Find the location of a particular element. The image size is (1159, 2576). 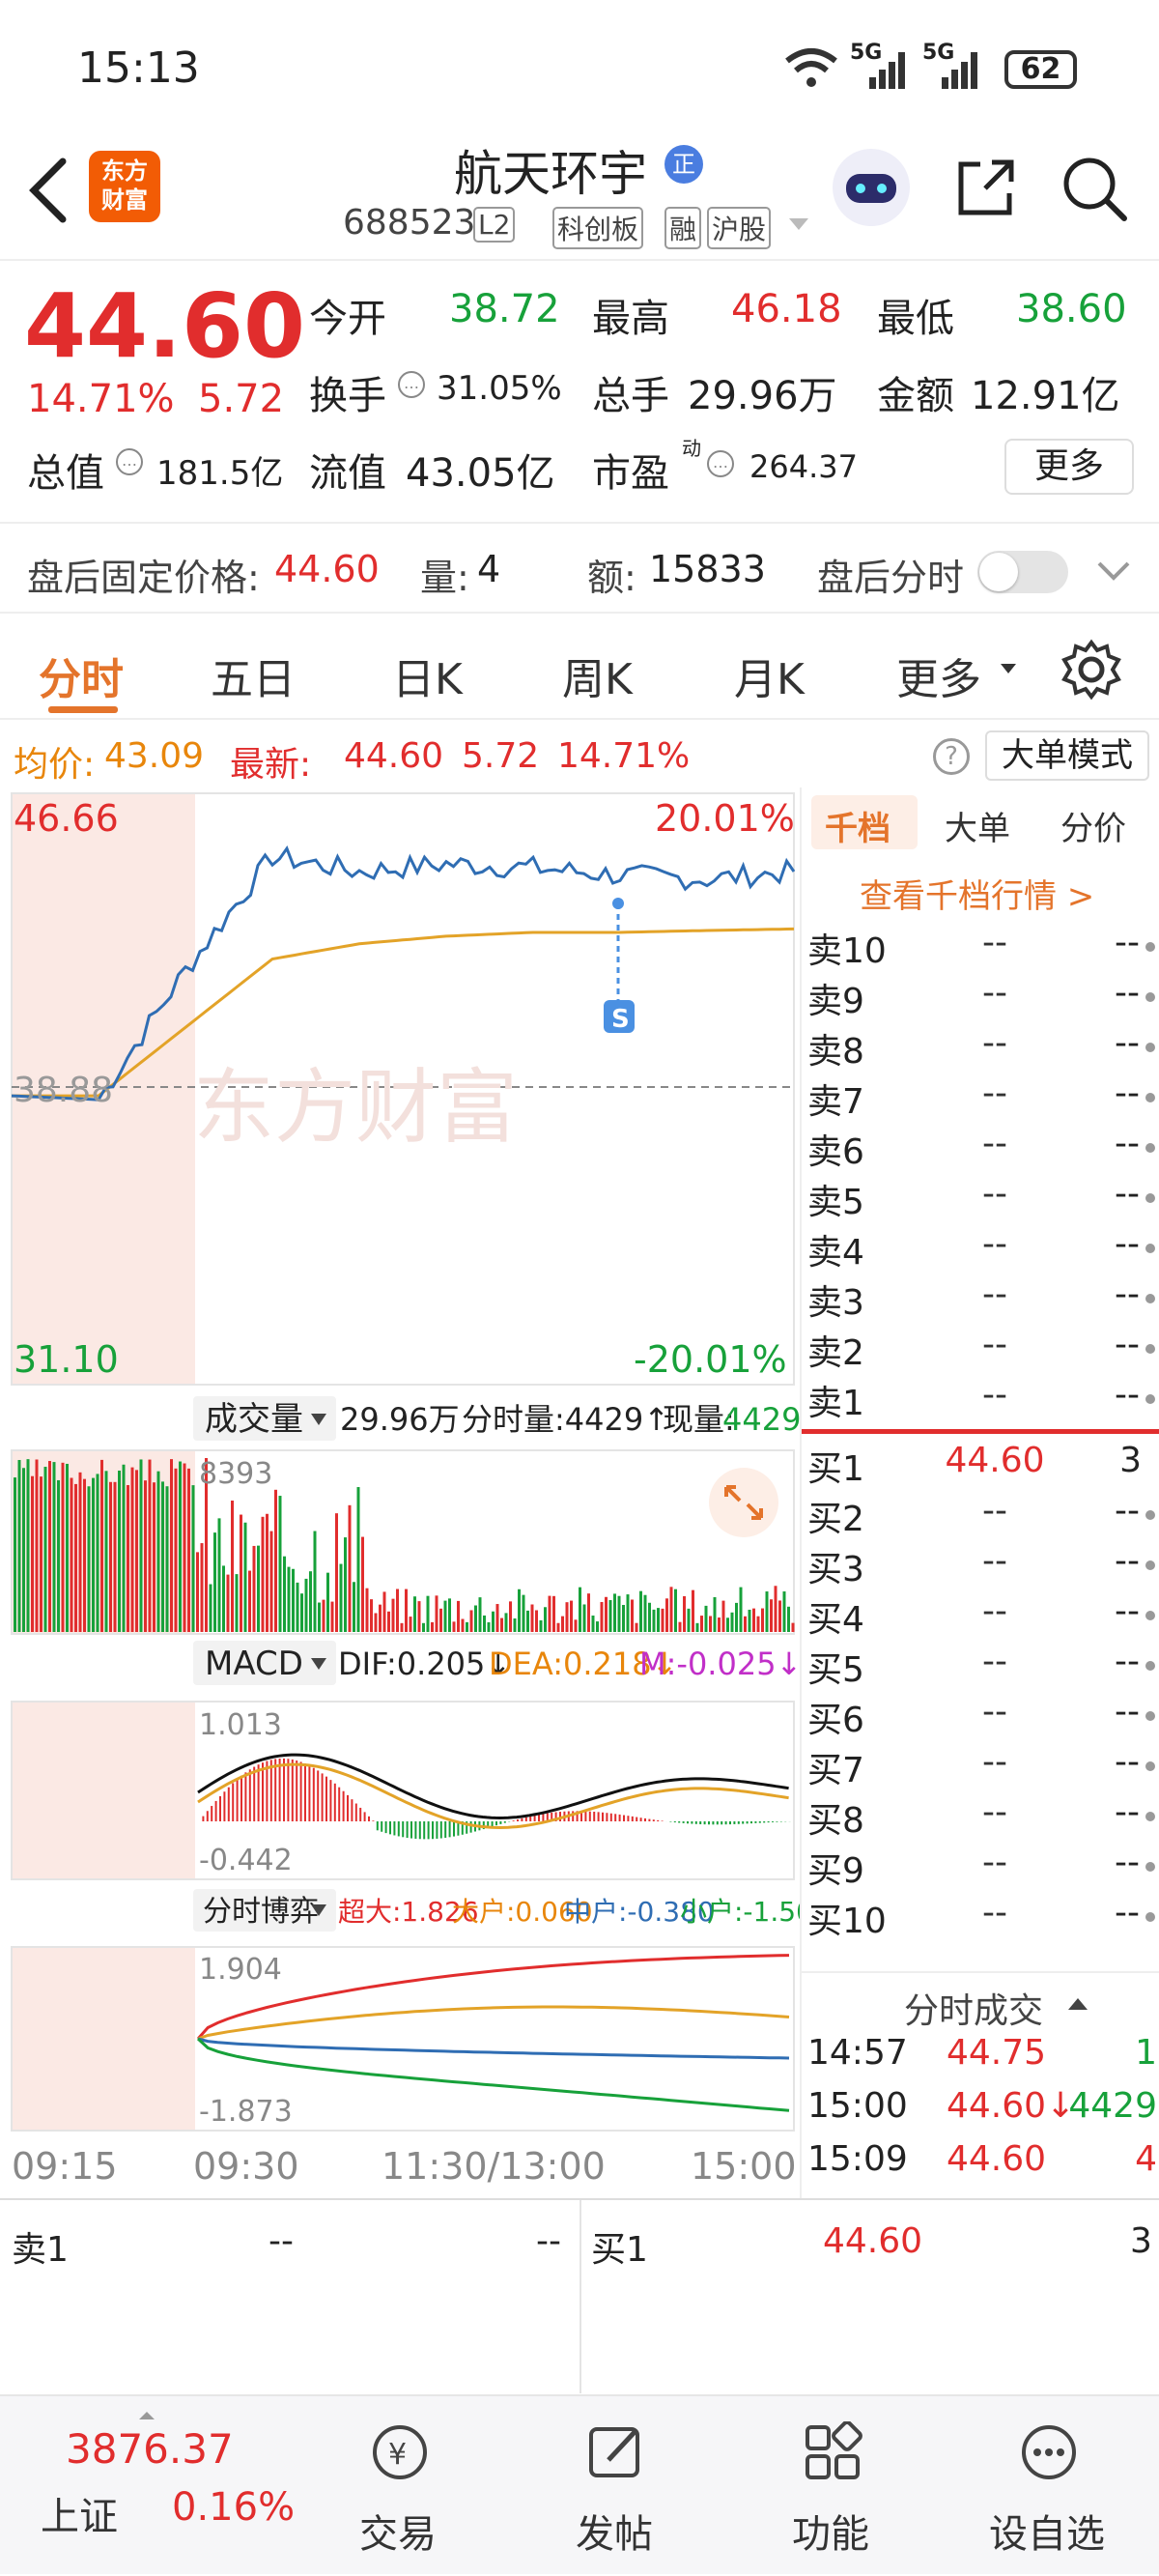

back-arrow-icon is located at coordinates (48, 191).